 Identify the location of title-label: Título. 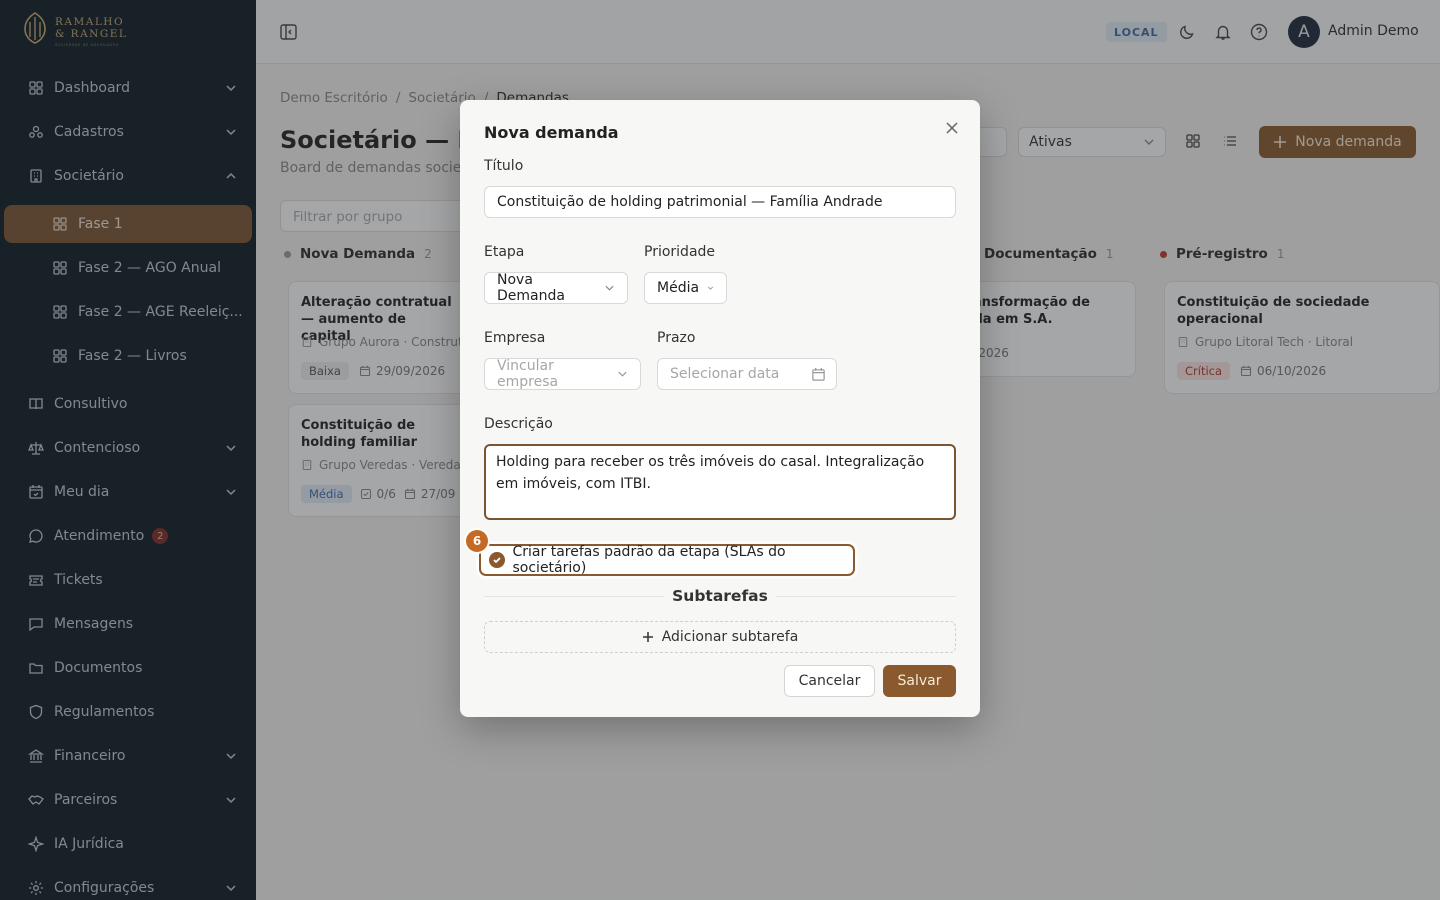
(504, 166).